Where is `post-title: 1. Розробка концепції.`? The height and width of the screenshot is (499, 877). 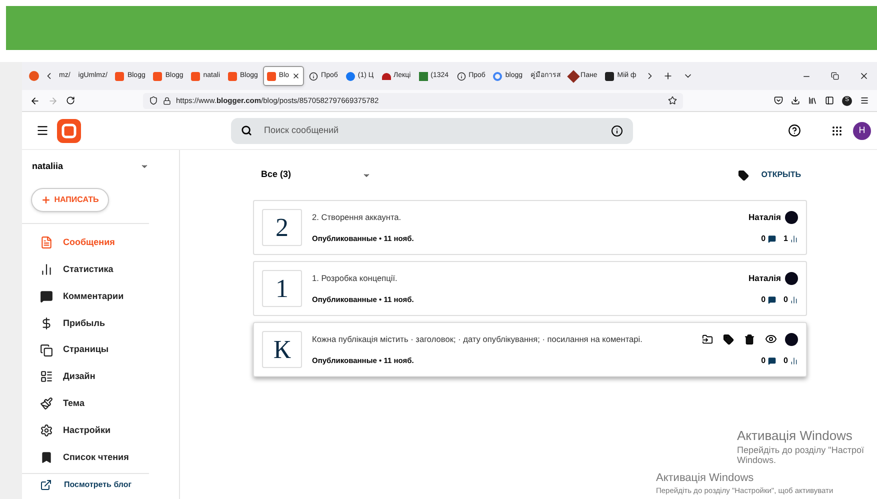
post-title: 1. Розробка концепції. is located at coordinates (355, 278).